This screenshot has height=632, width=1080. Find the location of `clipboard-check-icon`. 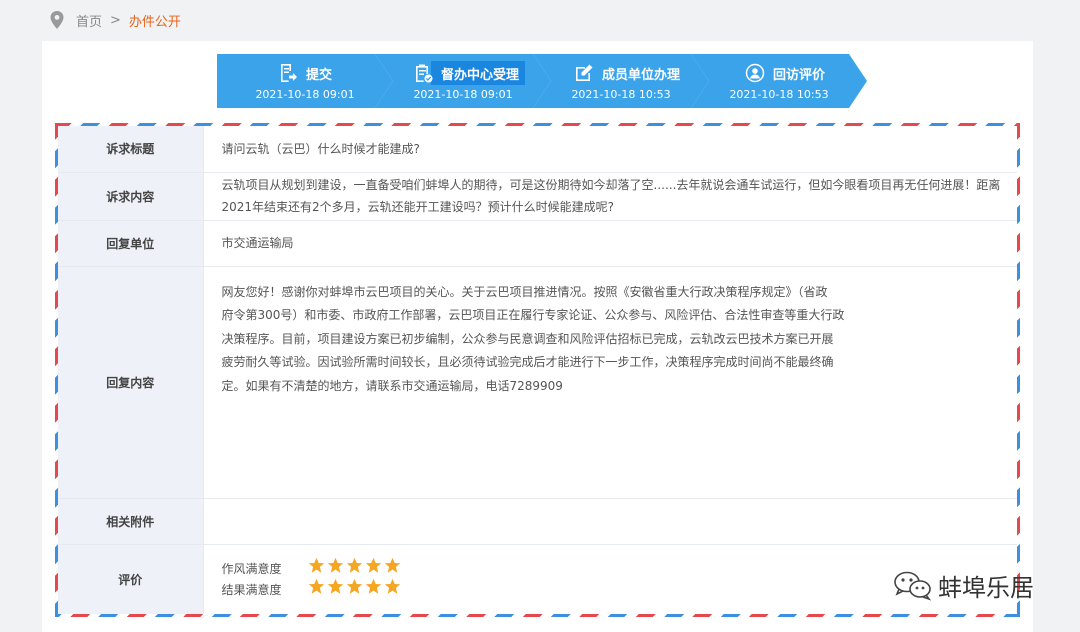

clipboard-check-icon is located at coordinates (424, 73).